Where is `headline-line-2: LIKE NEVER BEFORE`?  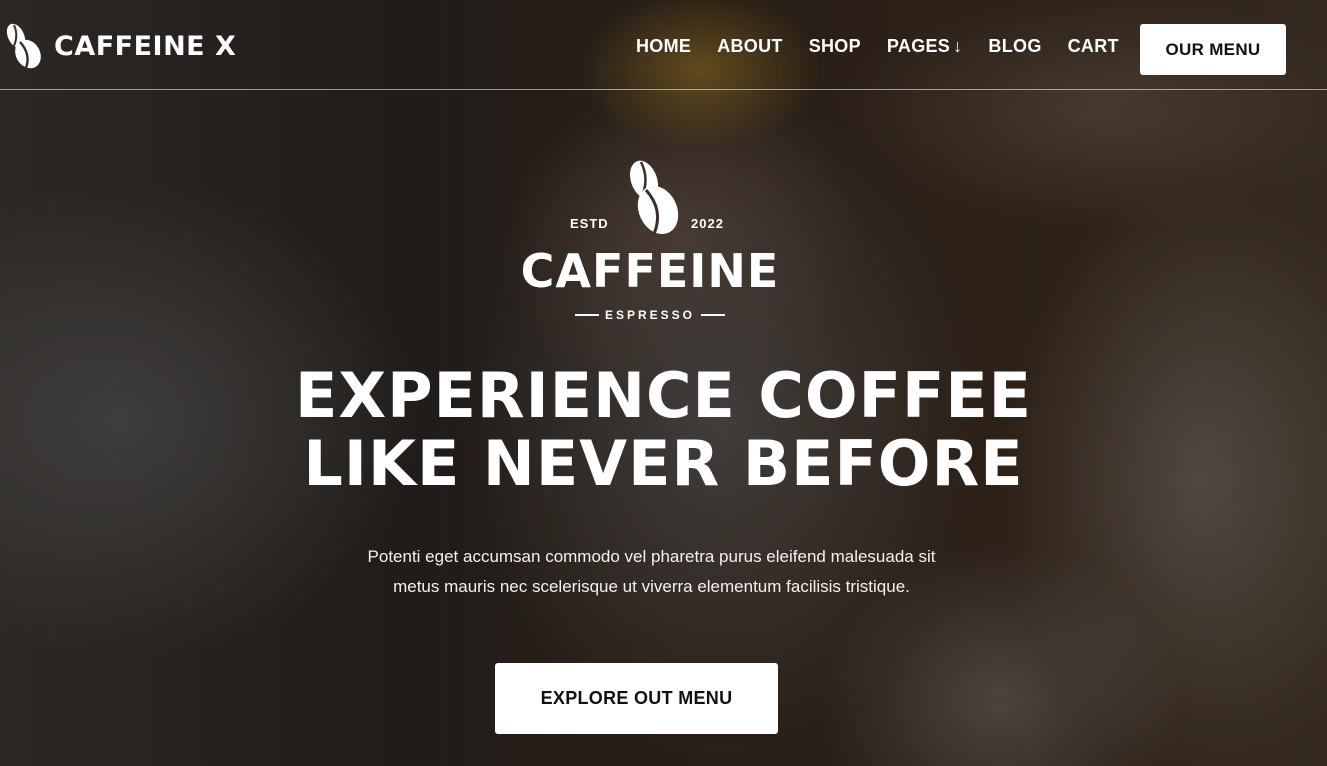 headline-line-2: LIKE NEVER BEFORE is located at coordinates (663, 463).